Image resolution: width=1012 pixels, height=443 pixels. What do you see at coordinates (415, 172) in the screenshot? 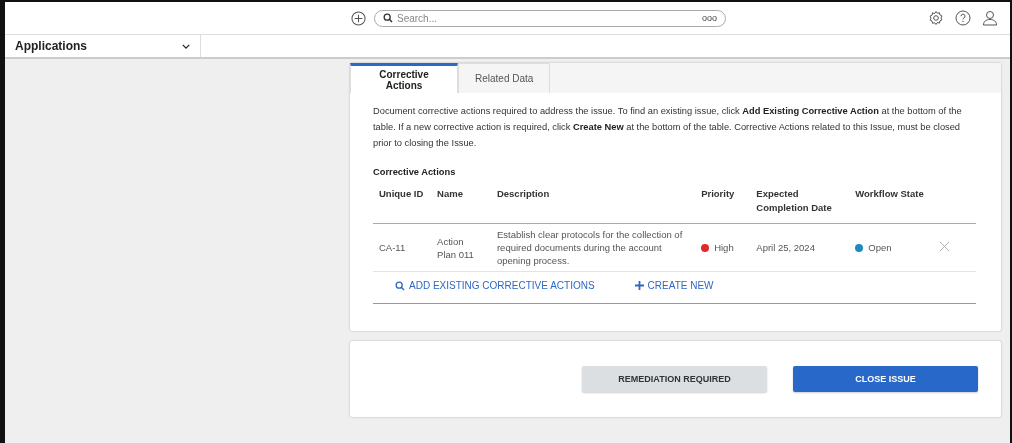
I see `table-title: Corrective Actions` at bounding box center [415, 172].